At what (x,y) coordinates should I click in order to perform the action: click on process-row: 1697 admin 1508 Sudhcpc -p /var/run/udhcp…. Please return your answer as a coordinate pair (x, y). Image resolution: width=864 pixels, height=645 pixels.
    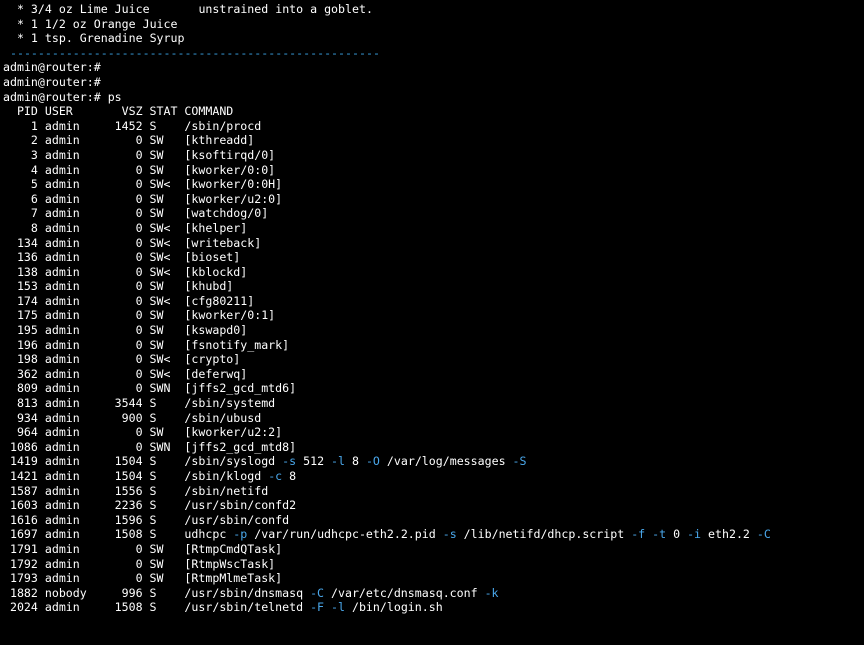
    Looking at the image, I should click on (433, 534).